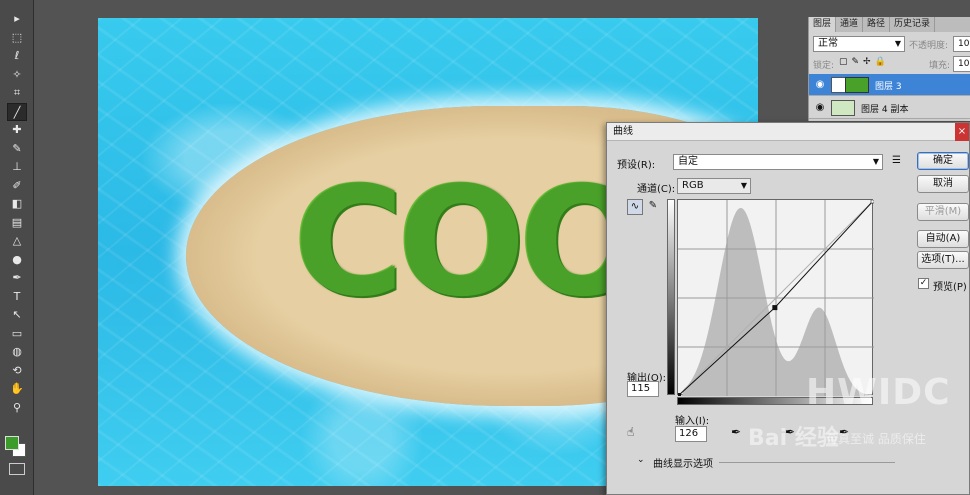 This screenshot has height=495, width=970. What do you see at coordinates (653, 207) in the screenshot?
I see `pencil-icon: ✎` at bounding box center [653, 207].